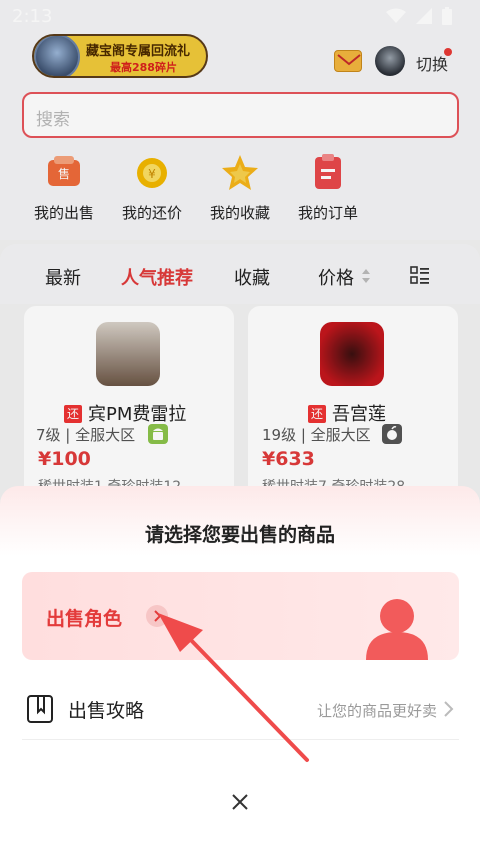 Image resolution: width=480 pixels, height=853 pixels. What do you see at coordinates (84, 619) in the screenshot?
I see `sell-role-label: 出售角色` at bounding box center [84, 619].